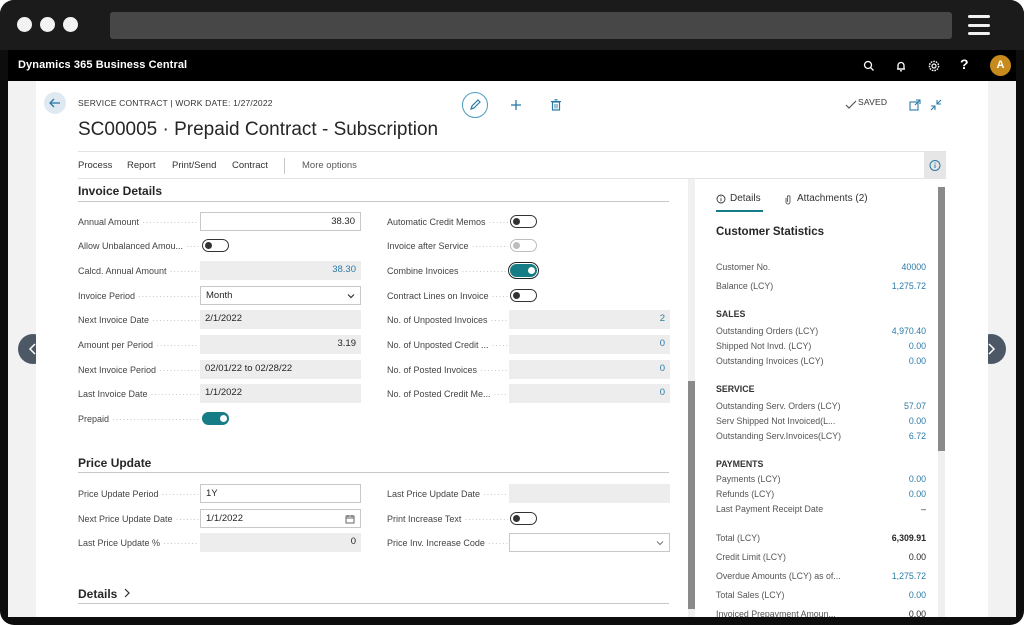 The width and height of the screenshot is (1024, 625). I want to click on fact-row: Shipped Not Invd. (LCY) 0.00, so click(821, 348).